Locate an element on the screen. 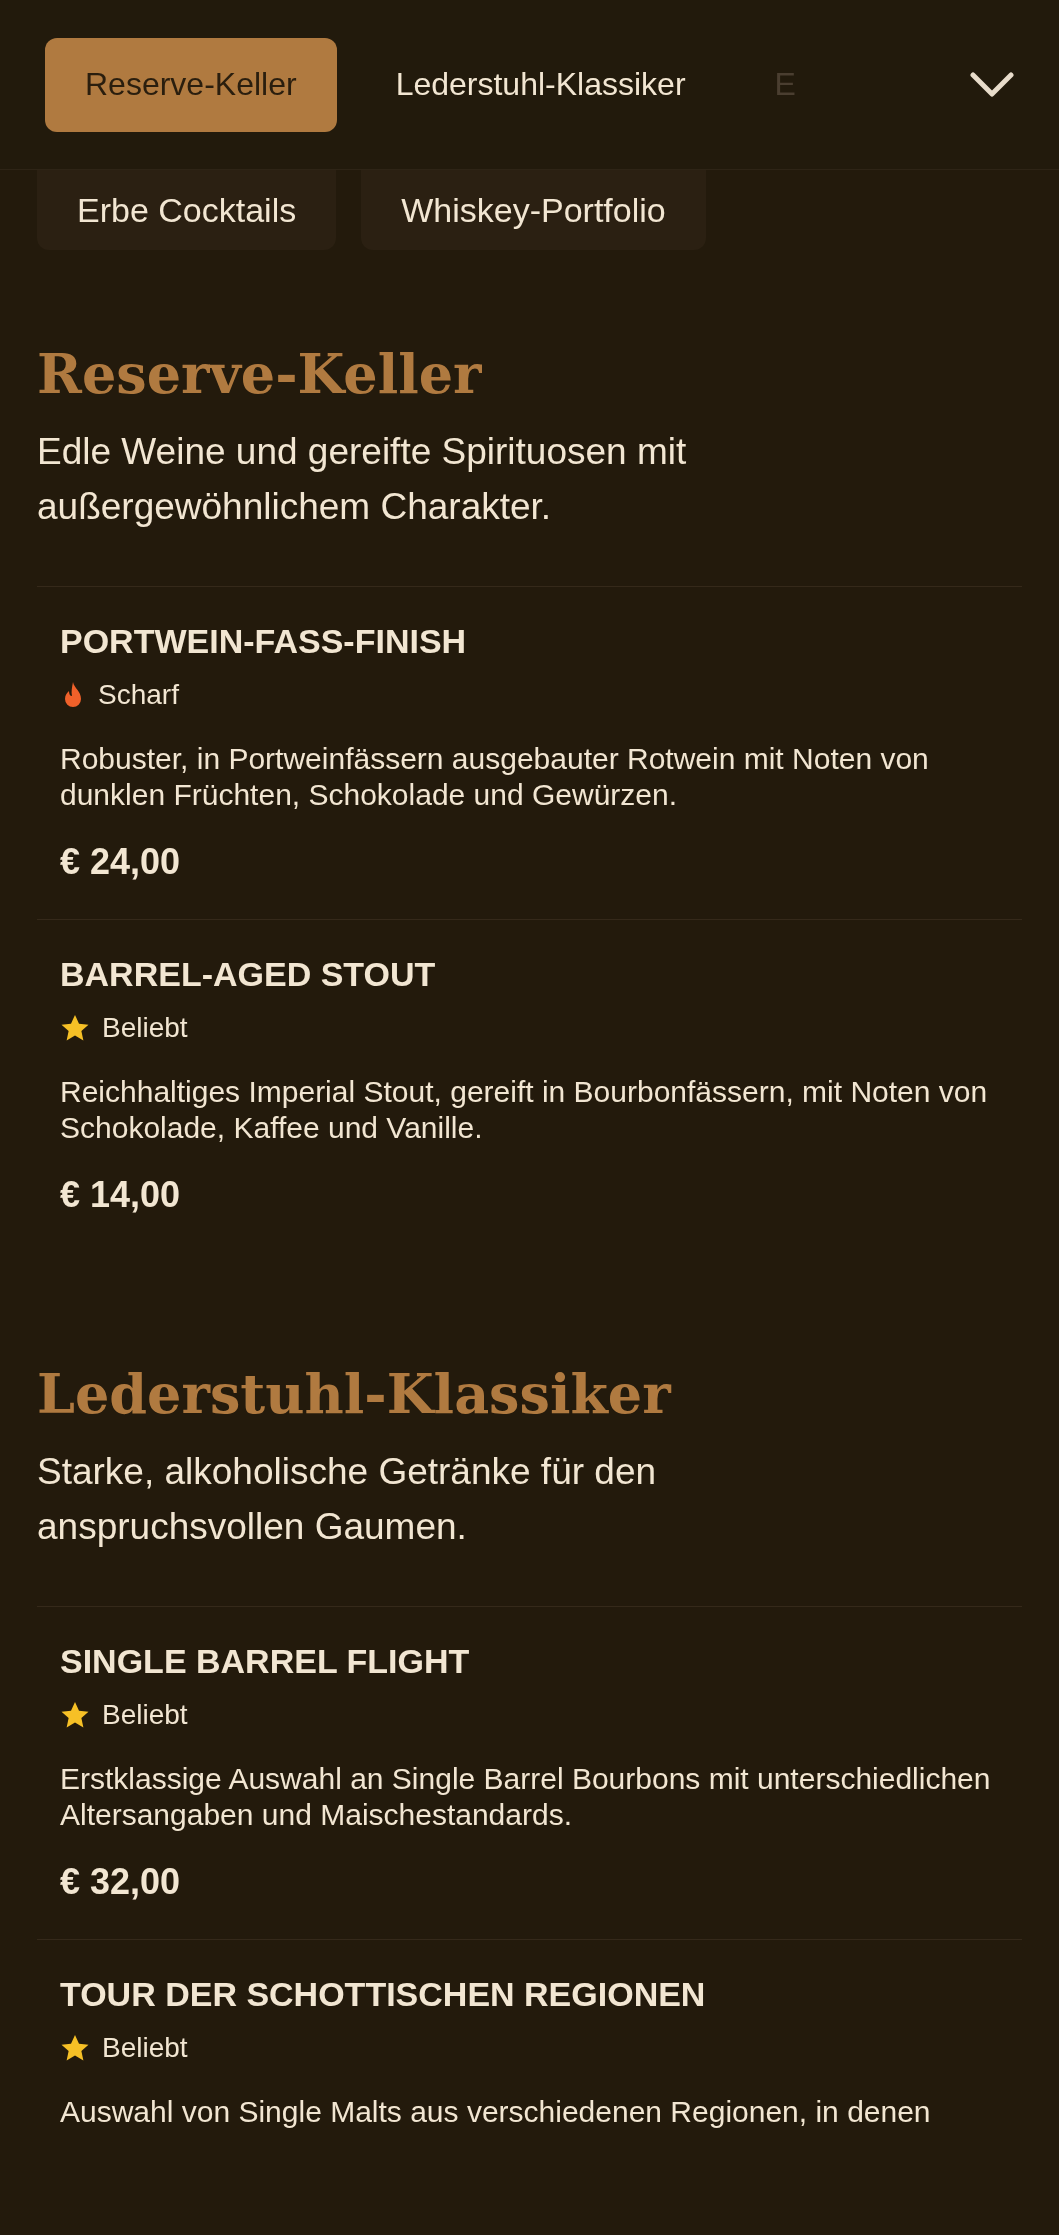  item-price: € 24,00 is located at coordinates (121, 862).